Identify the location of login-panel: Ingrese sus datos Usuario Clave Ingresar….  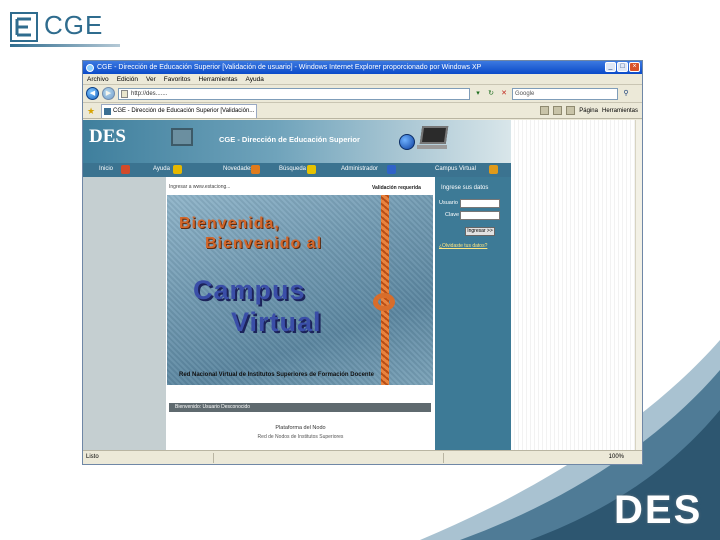
(473, 314).